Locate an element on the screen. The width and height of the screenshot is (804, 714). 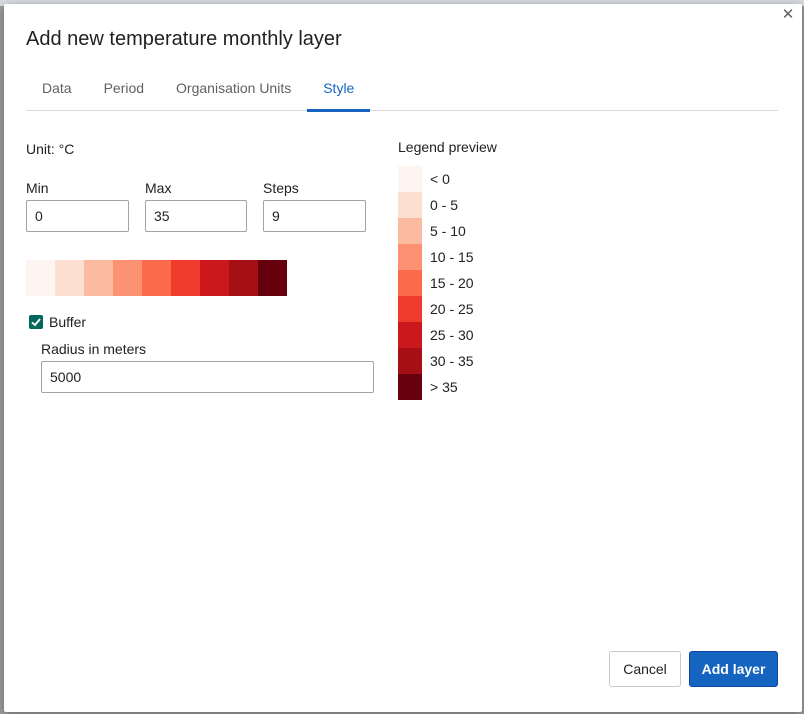
tab-style: Style is located at coordinates (339, 92).